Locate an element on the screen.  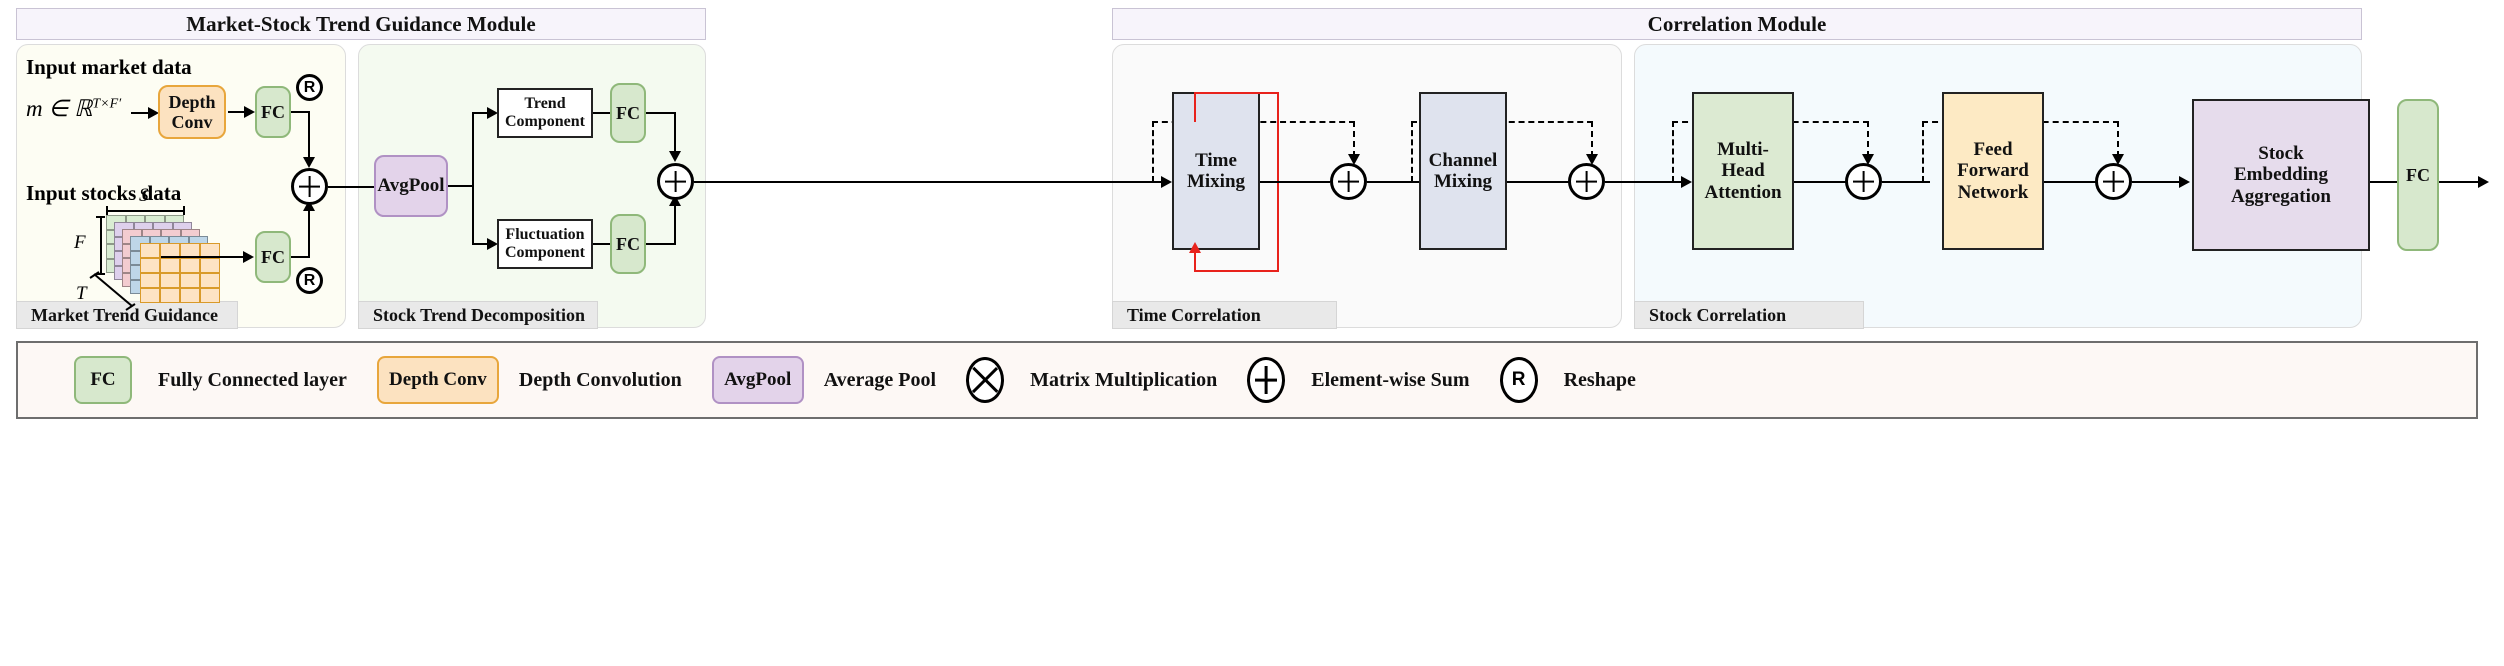
connector-fc-output-arrow is located at coordinates (2460, 182).